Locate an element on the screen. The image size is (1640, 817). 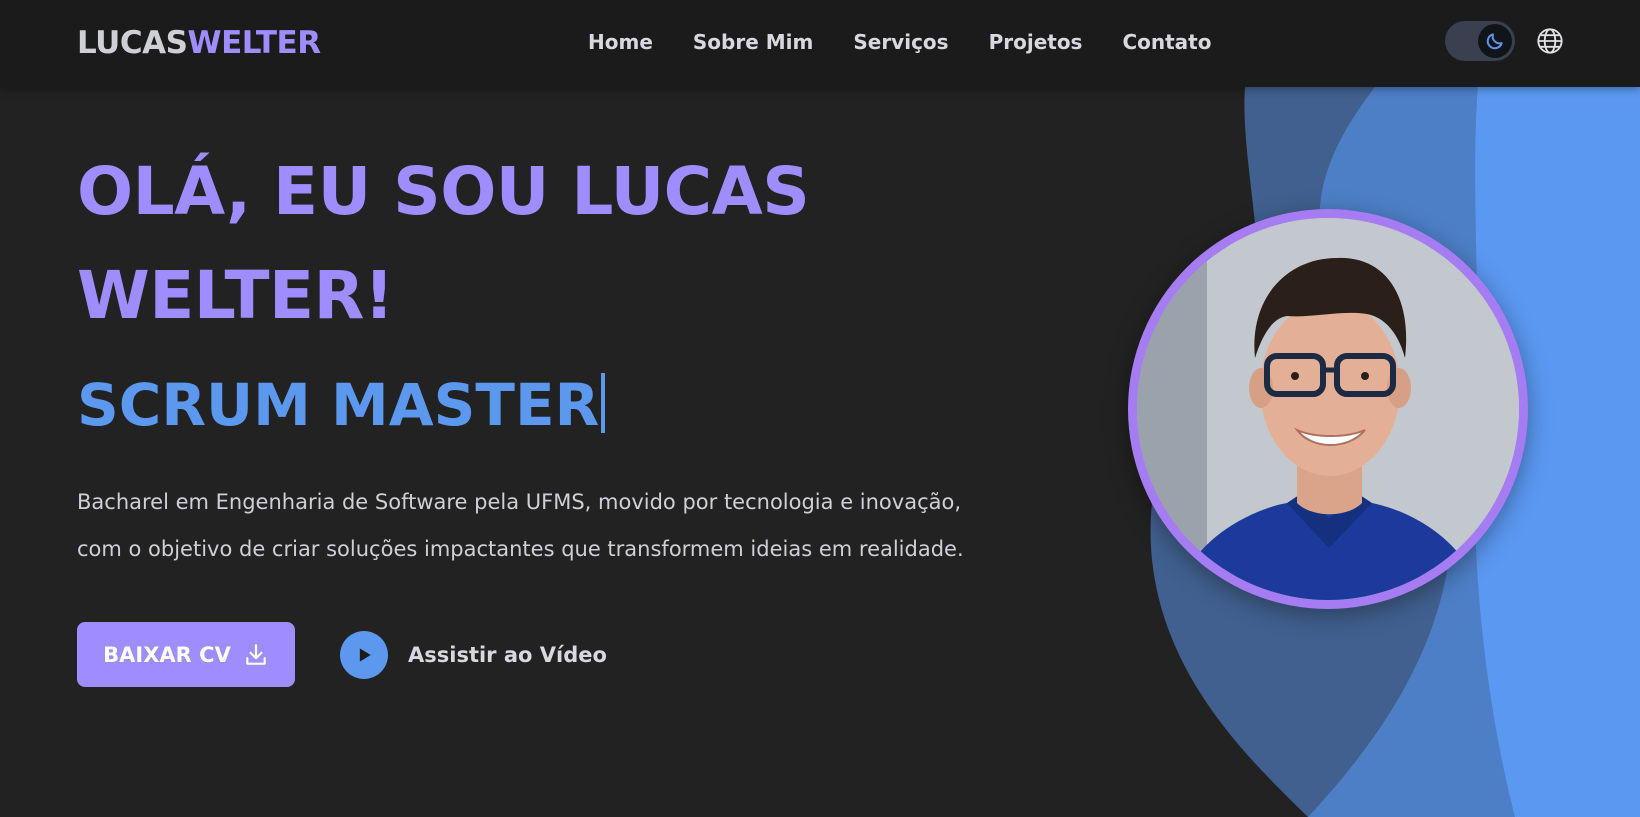
moon-icon is located at coordinates (1494, 41).